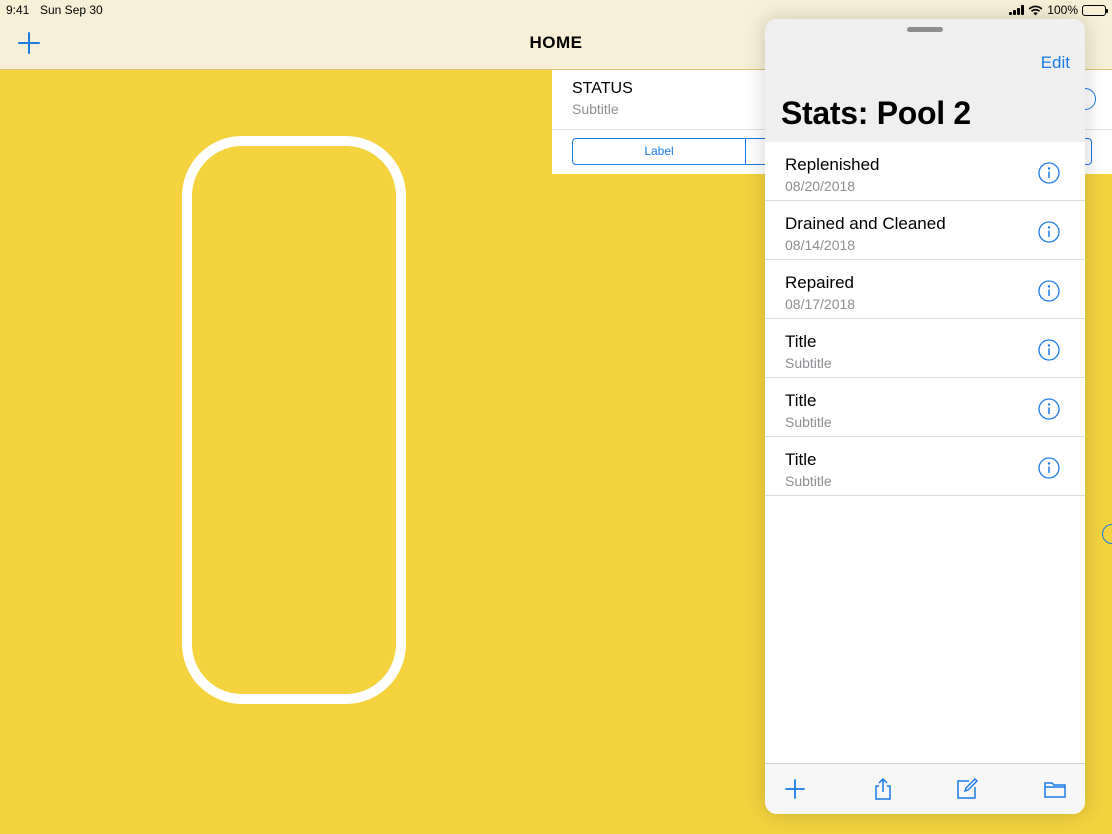  Describe the element at coordinates (925, 171) in the screenshot. I see `list-item: Replenished 08/20/2018` at that location.